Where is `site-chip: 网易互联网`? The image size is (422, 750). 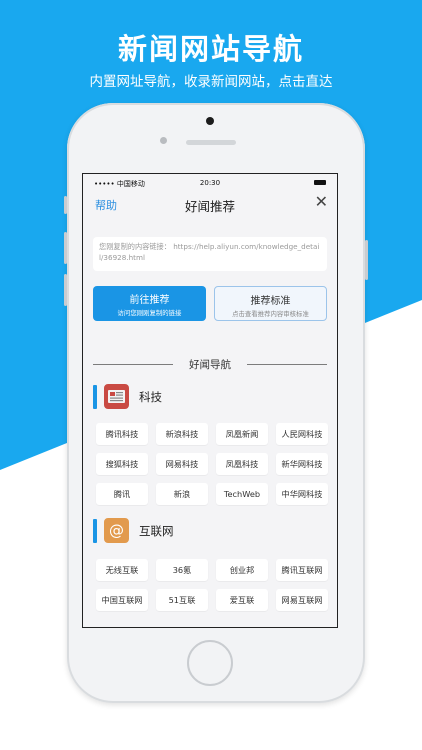
site-chip: 网易互联网 is located at coordinates (302, 600).